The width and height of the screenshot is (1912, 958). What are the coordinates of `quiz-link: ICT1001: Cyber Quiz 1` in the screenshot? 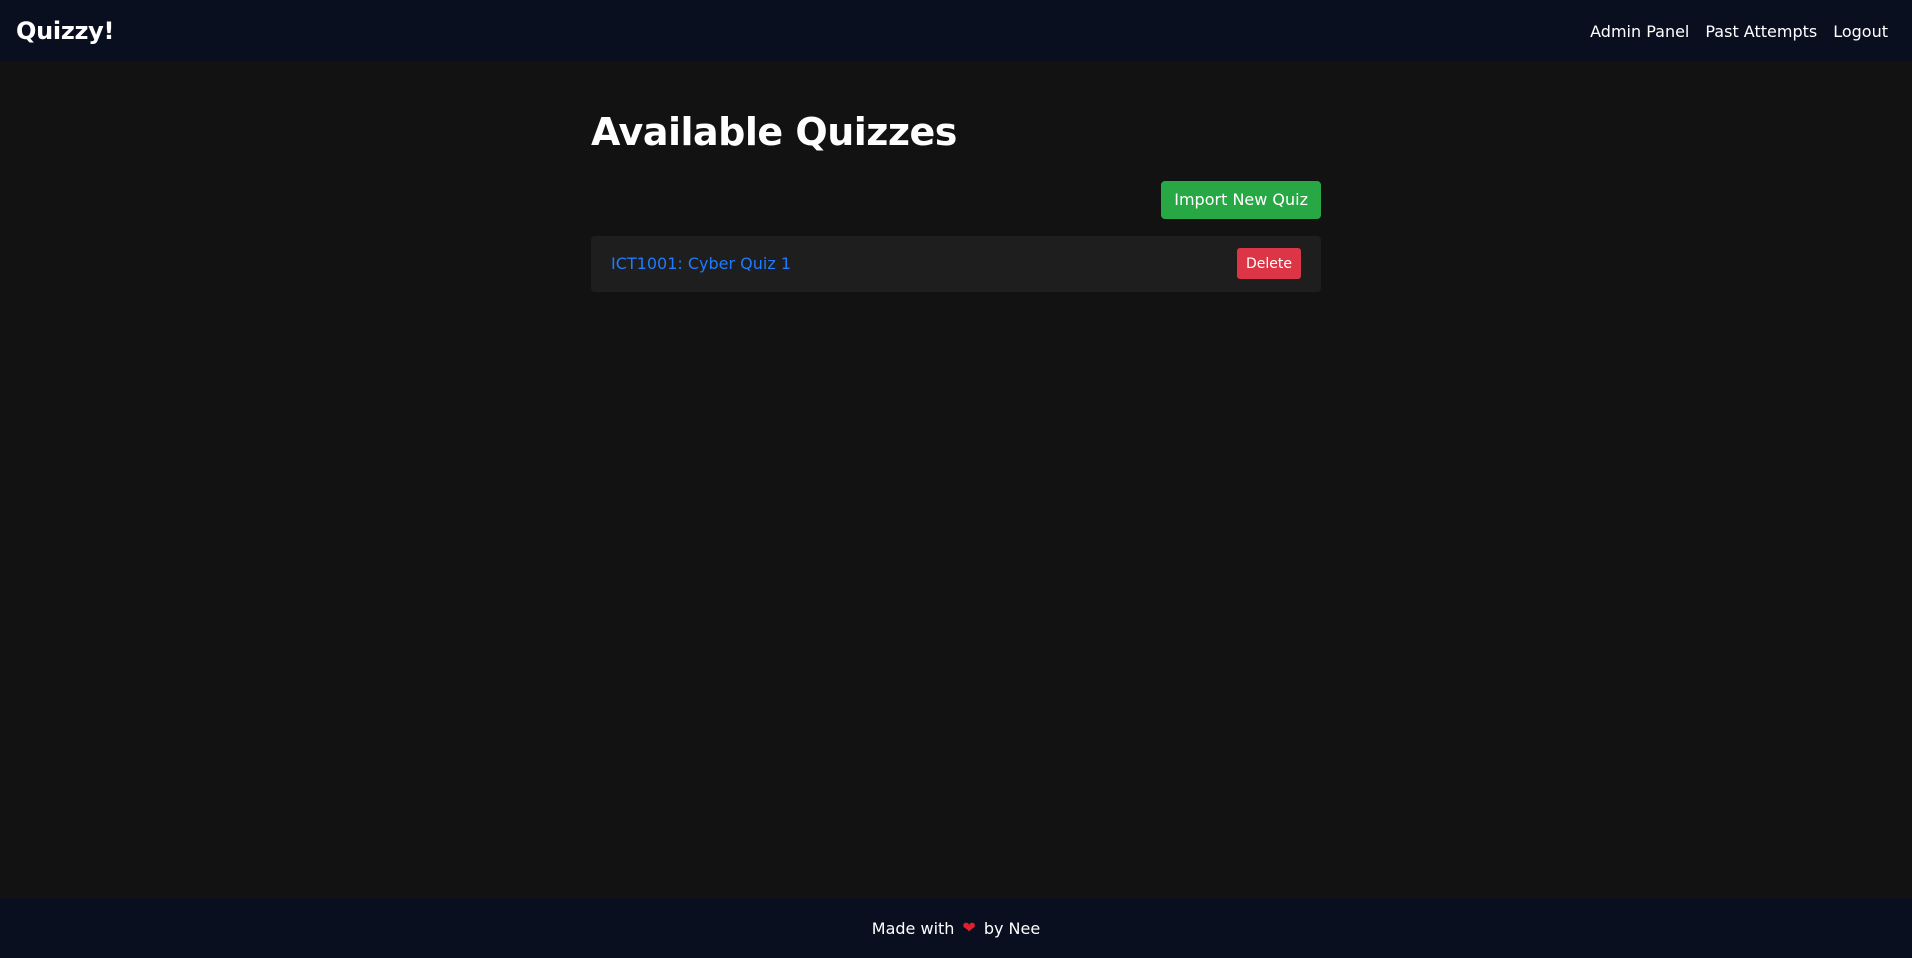 It's located at (701, 263).